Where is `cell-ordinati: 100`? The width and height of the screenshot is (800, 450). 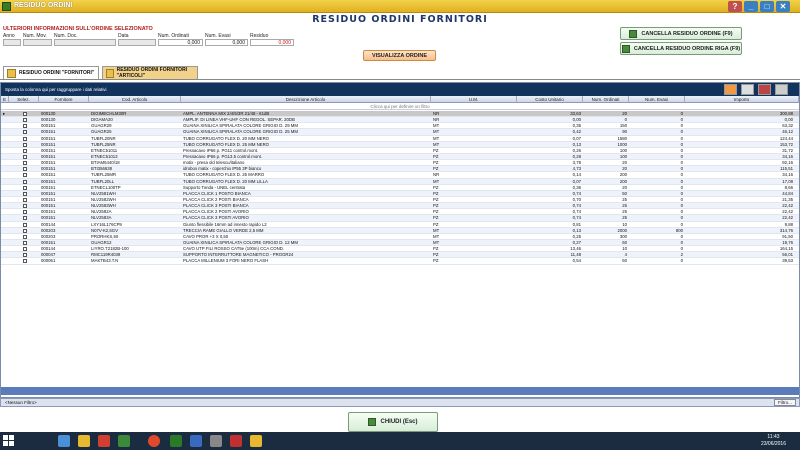
cell-ordinati: 100 is located at coordinates (623, 150).